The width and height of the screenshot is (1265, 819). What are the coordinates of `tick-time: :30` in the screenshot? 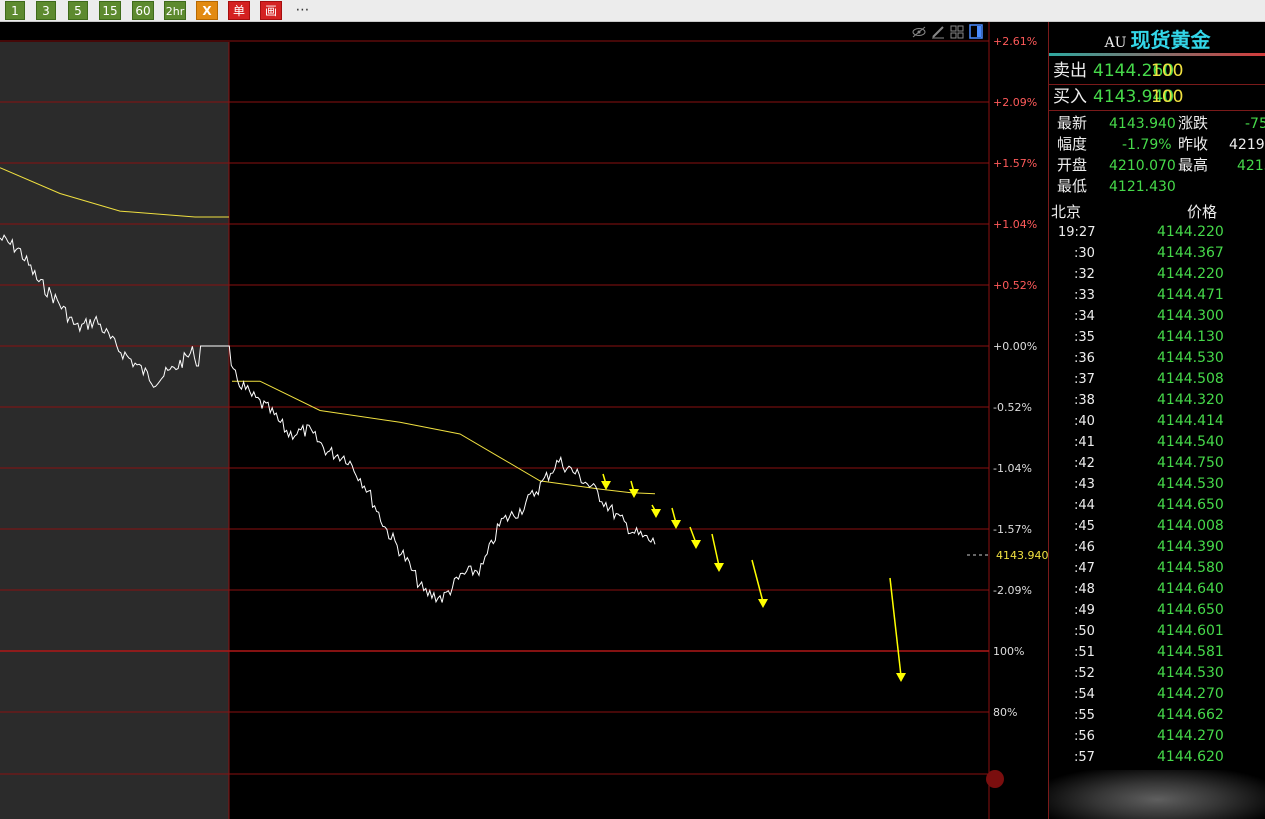 It's located at (1084, 253).